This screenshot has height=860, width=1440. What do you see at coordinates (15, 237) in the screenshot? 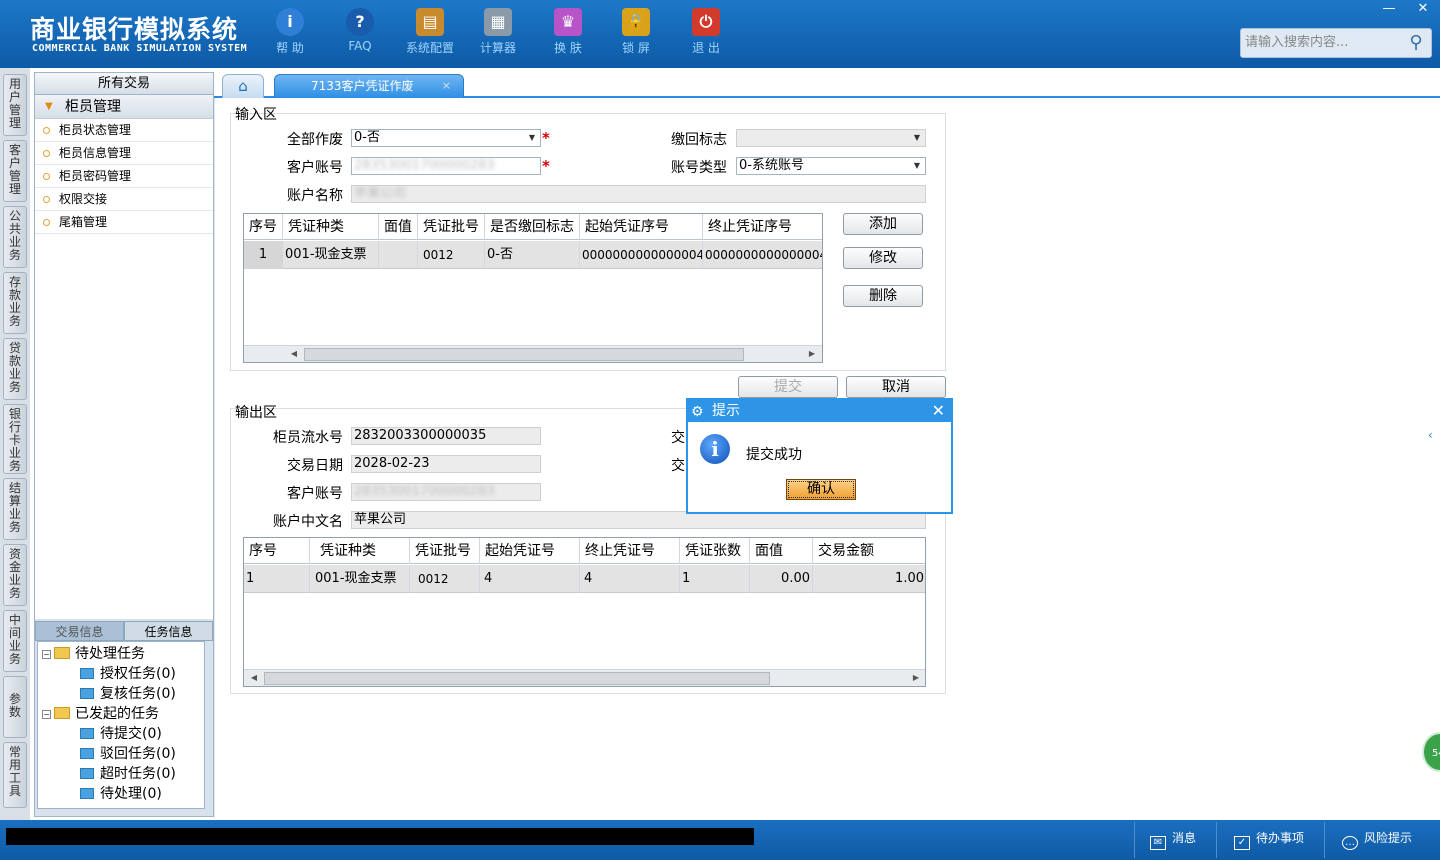
I see `vtab-public-business: 公共业务` at bounding box center [15, 237].